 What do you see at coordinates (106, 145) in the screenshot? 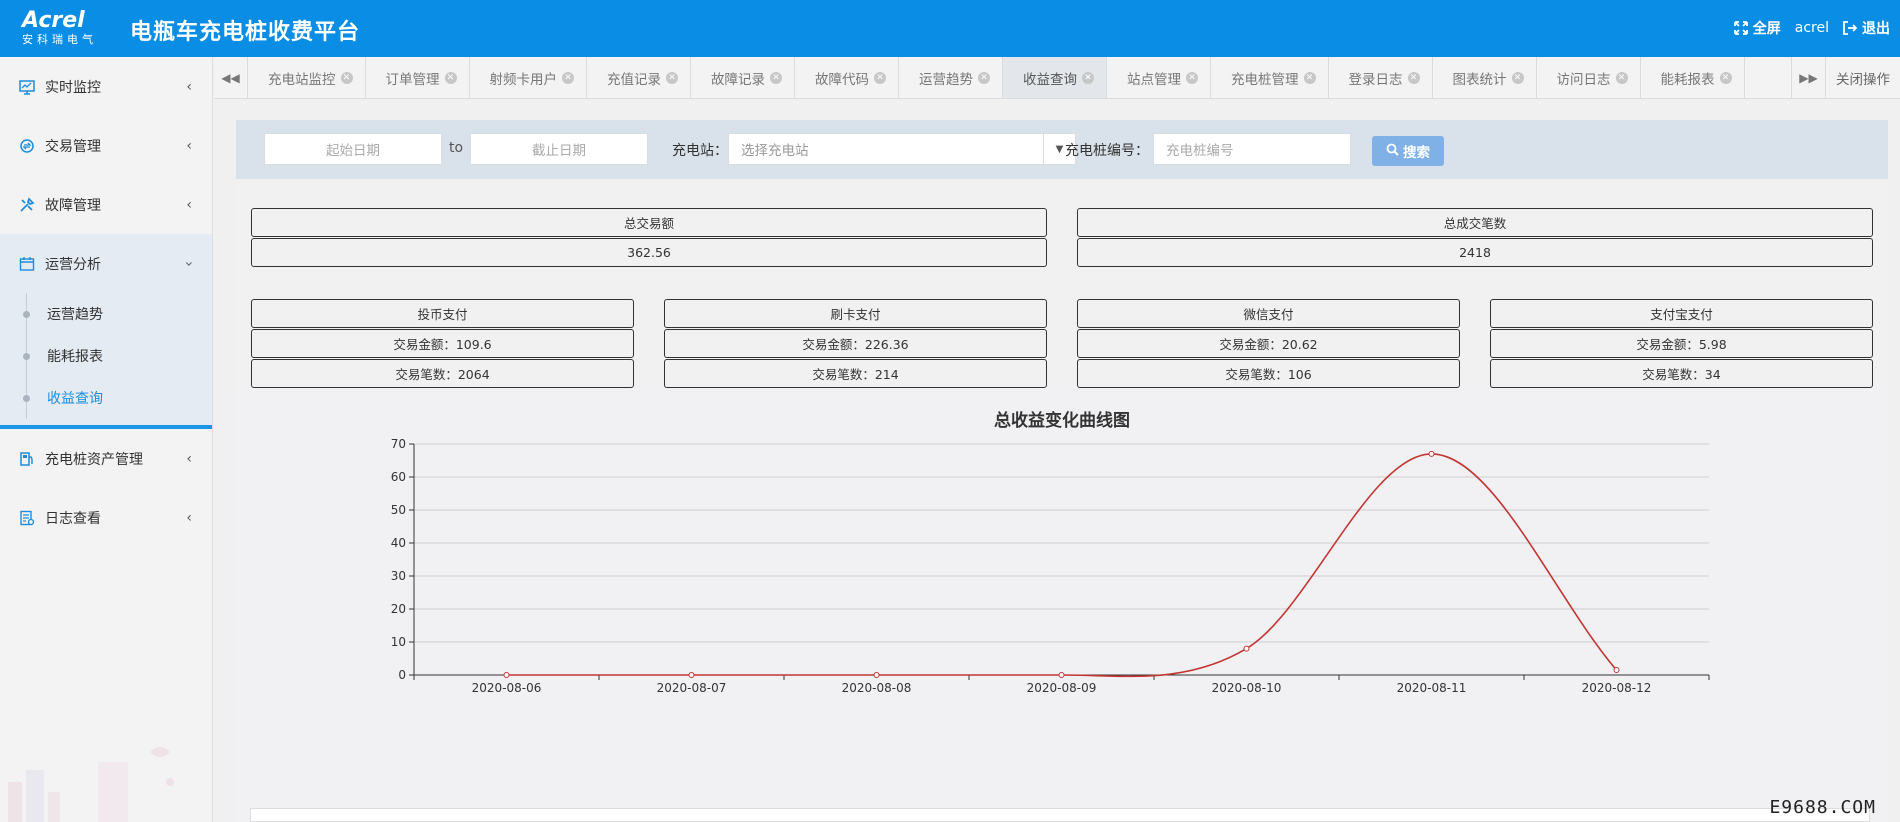
I see `sidebar-item-transactions: 交易管理 ‹` at bounding box center [106, 145].